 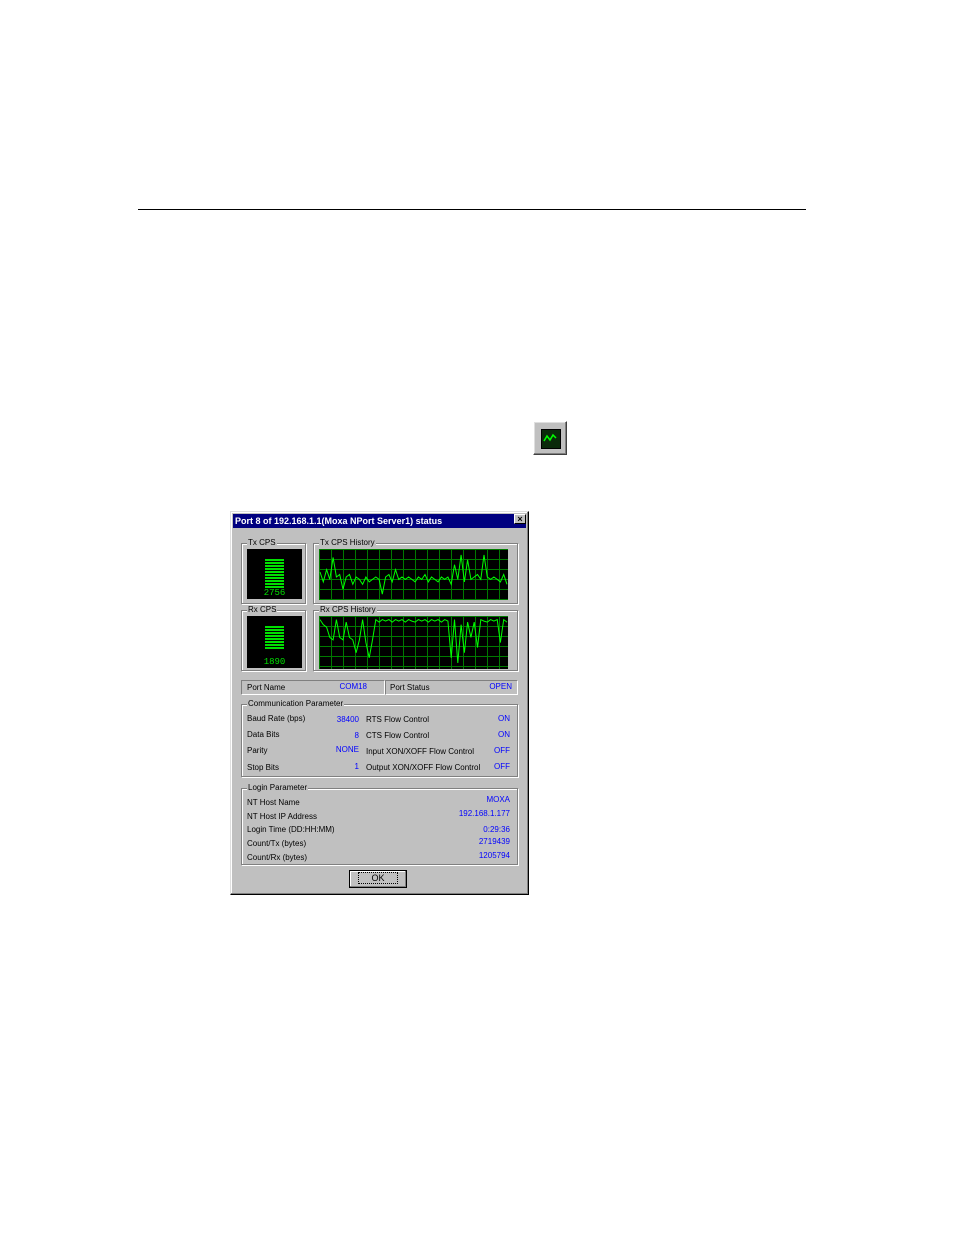 I want to click on rx-cps-meter: 1890, so click(x=274, y=642).